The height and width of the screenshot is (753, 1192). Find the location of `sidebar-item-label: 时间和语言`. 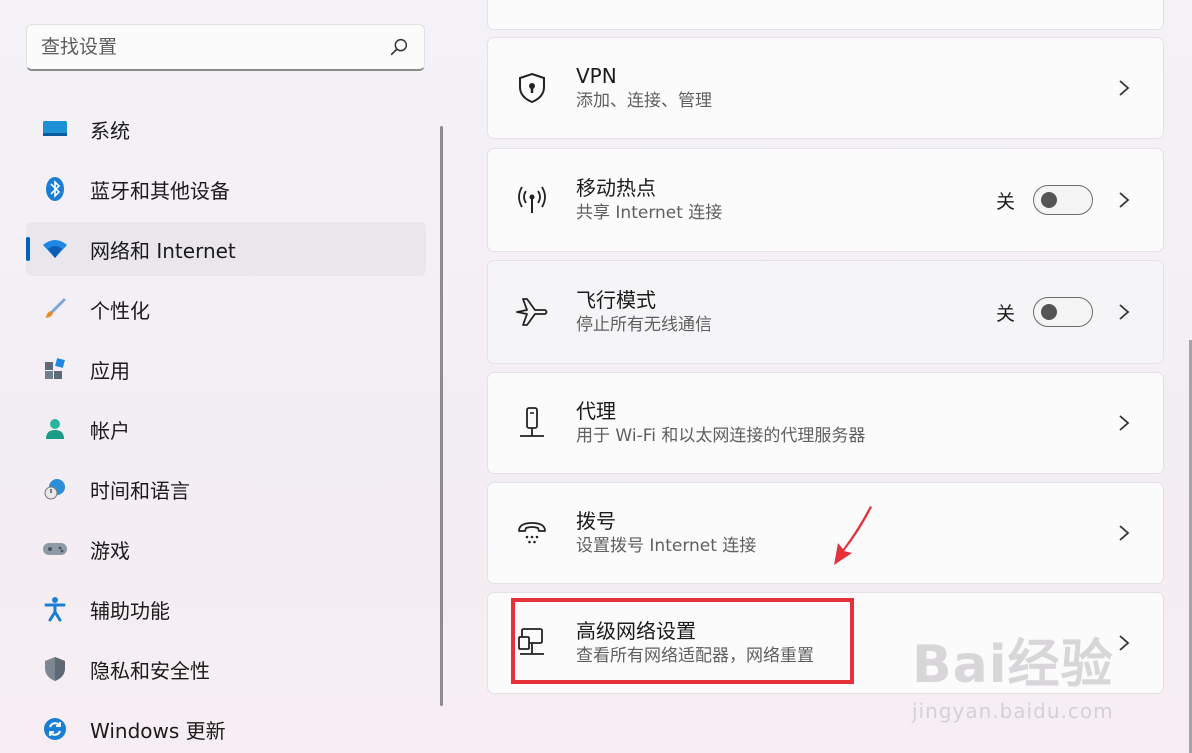

sidebar-item-label: 时间和语言 is located at coordinates (140, 490).